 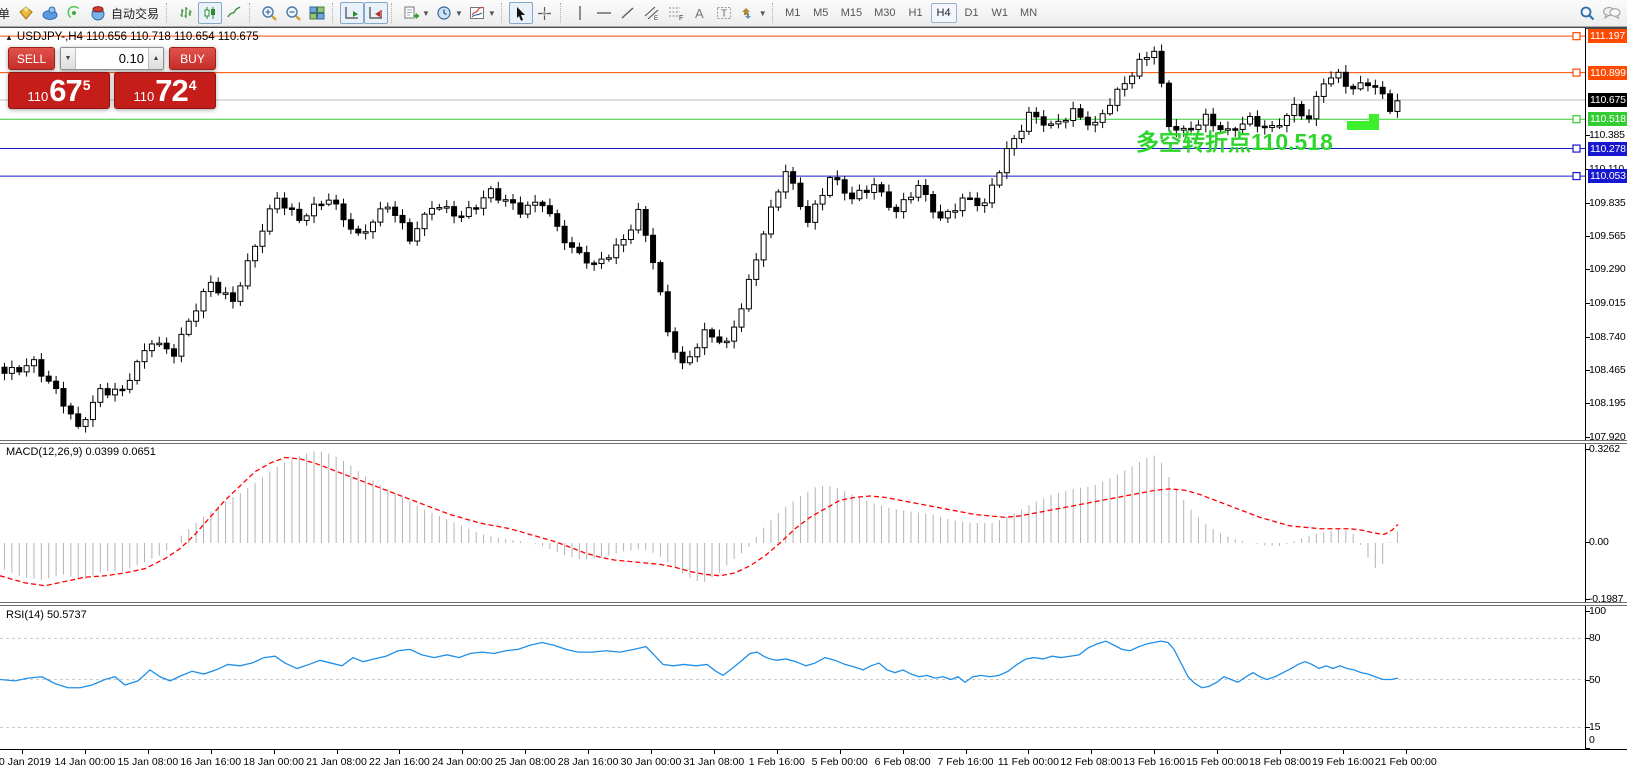 What do you see at coordinates (171, 90) in the screenshot?
I see `buy-price-big: 72` at bounding box center [171, 90].